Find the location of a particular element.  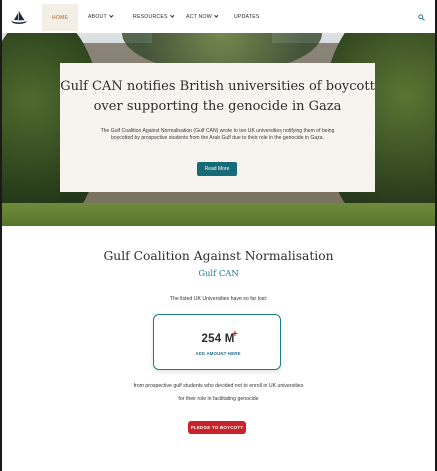

nav-item-updates: UPDATES is located at coordinates (247, 16).